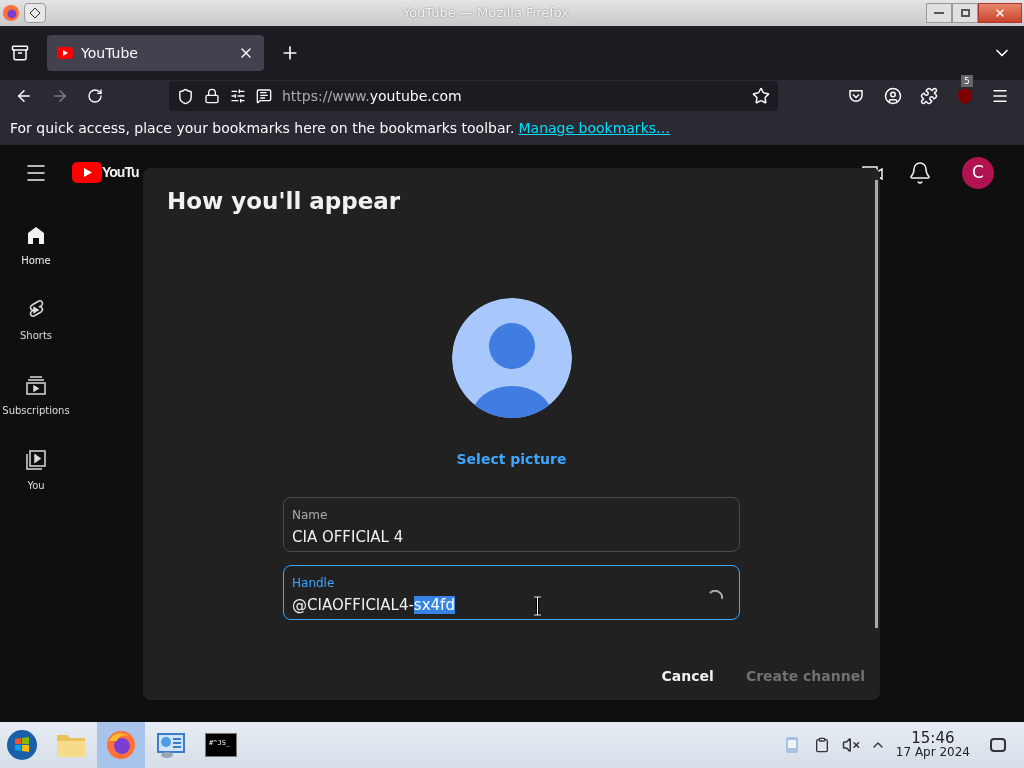 This screenshot has height=768, width=1024. What do you see at coordinates (929, 96) in the screenshot?
I see `extensions-icon` at bounding box center [929, 96].